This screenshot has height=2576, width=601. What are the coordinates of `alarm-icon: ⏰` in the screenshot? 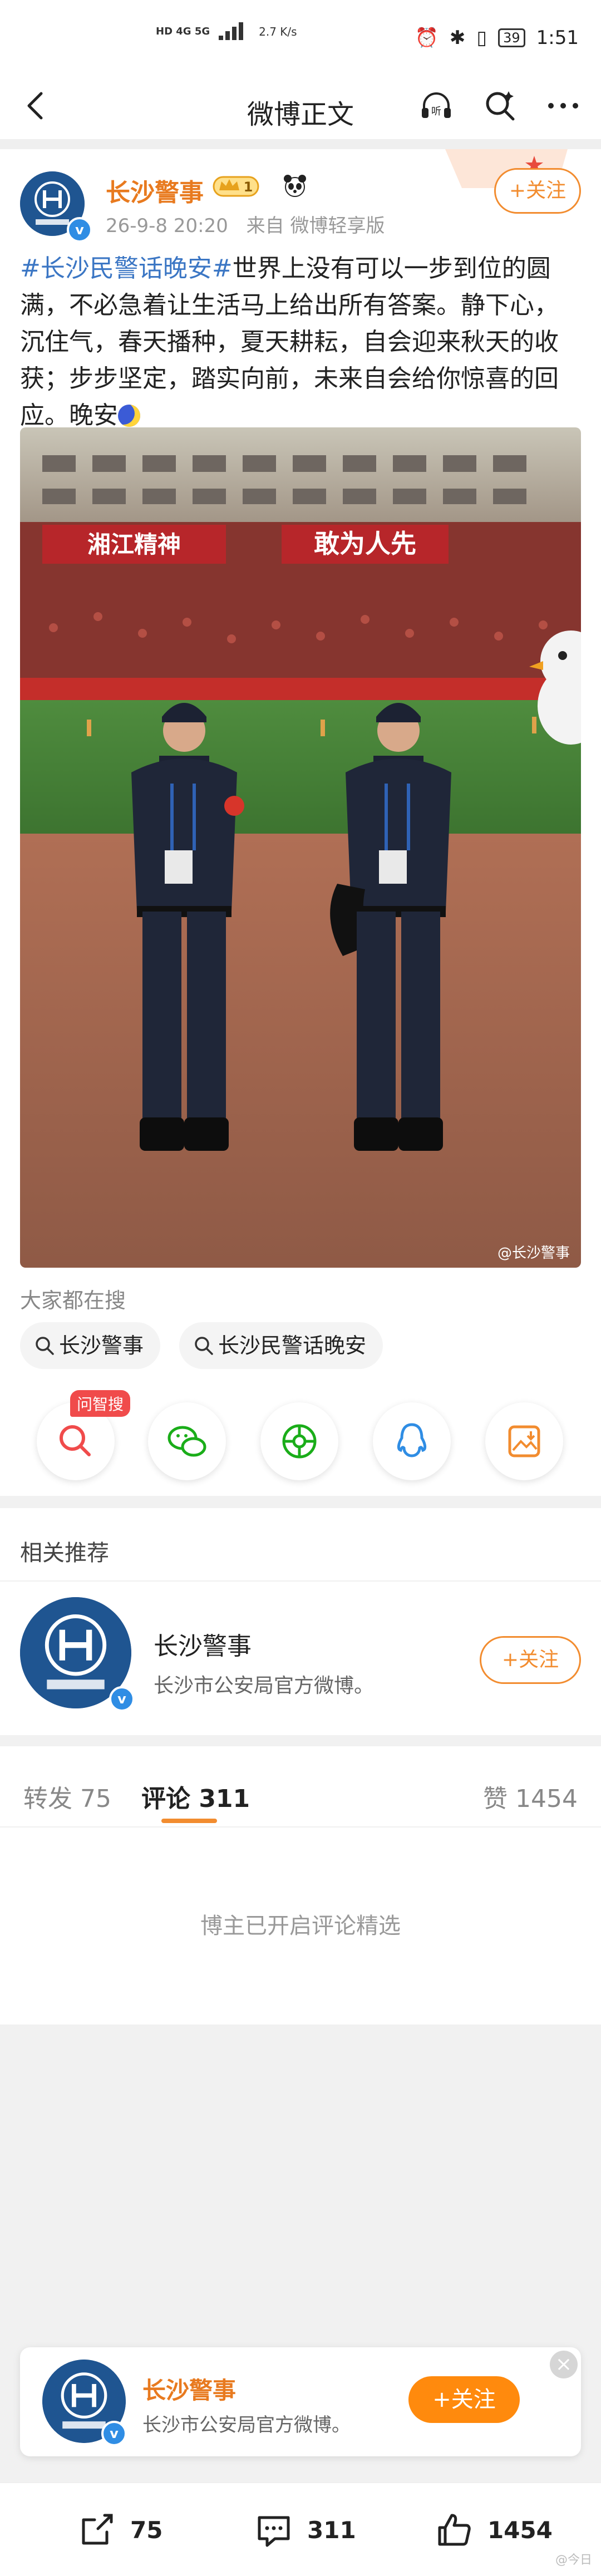 It's located at (427, 38).